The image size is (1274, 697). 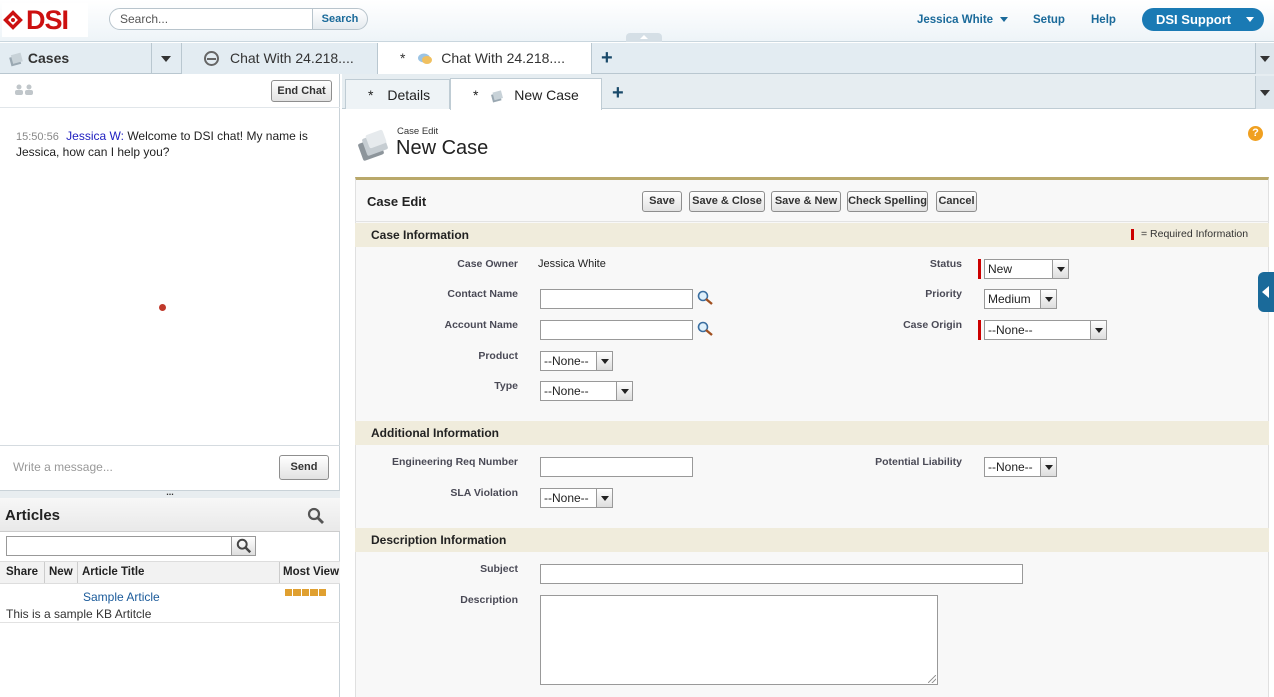 What do you see at coordinates (566, 361) in the screenshot?
I see `product-select-value: --None--` at bounding box center [566, 361].